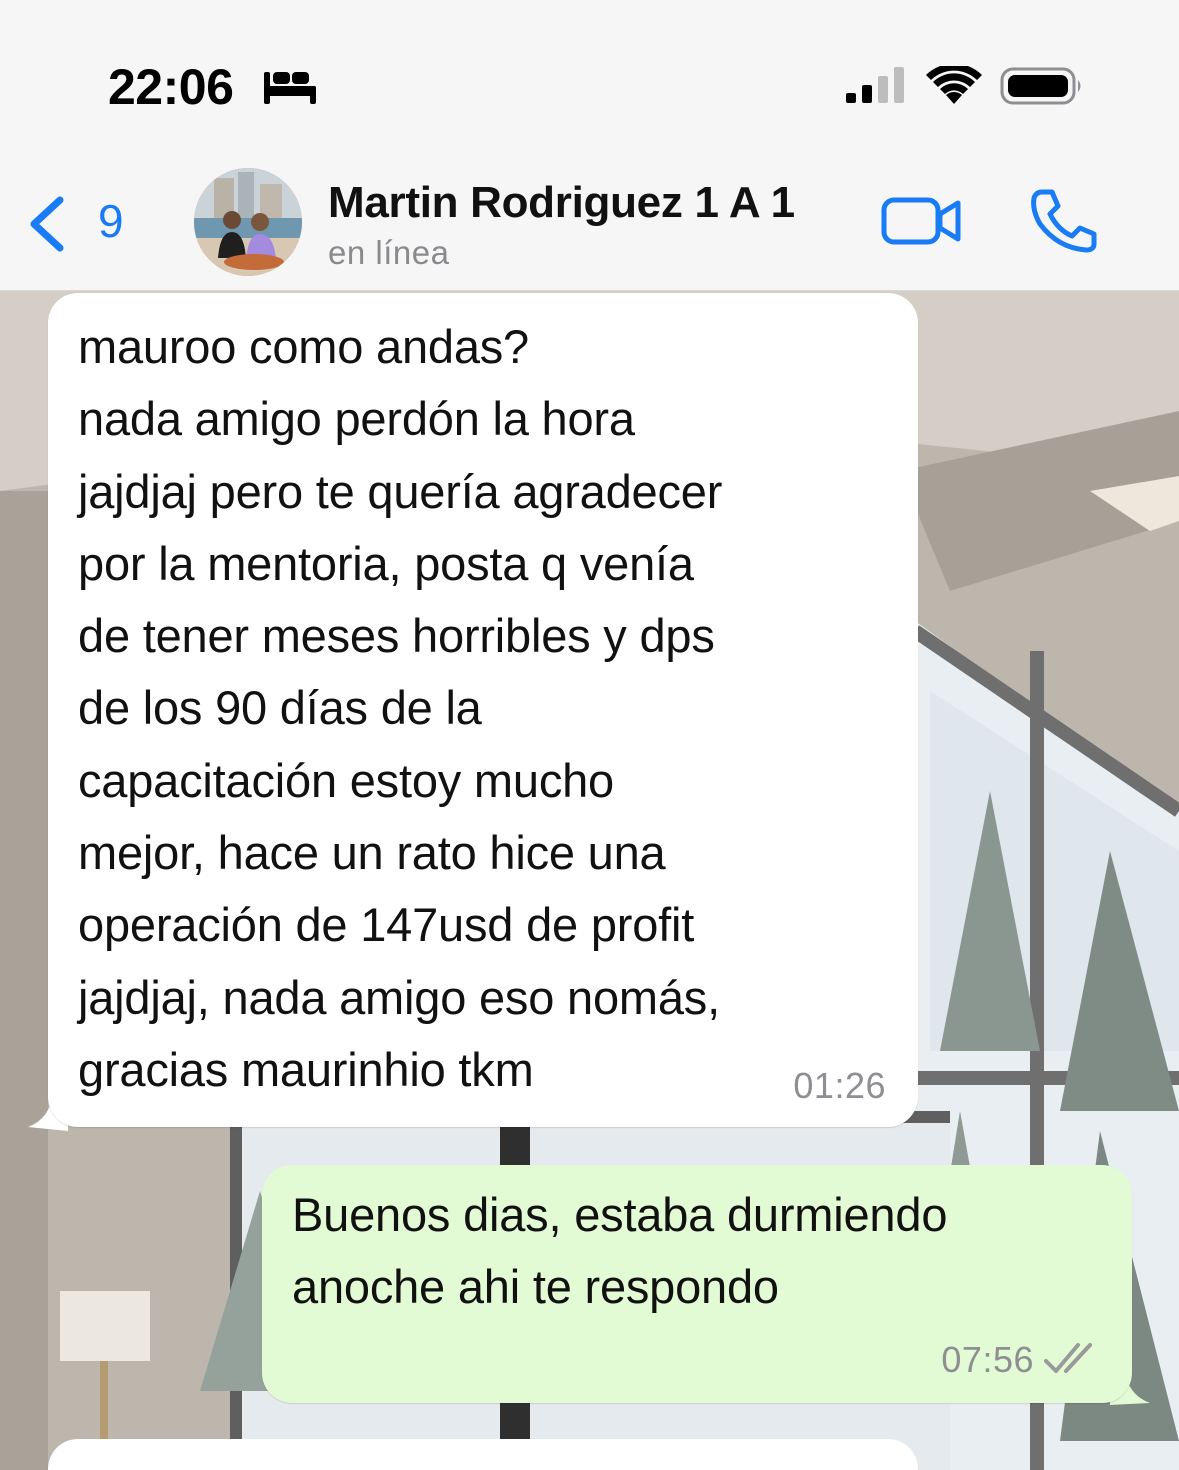 The height and width of the screenshot is (1470, 1179). I want to click on read-ticks-icon, so click(1068, 1358).